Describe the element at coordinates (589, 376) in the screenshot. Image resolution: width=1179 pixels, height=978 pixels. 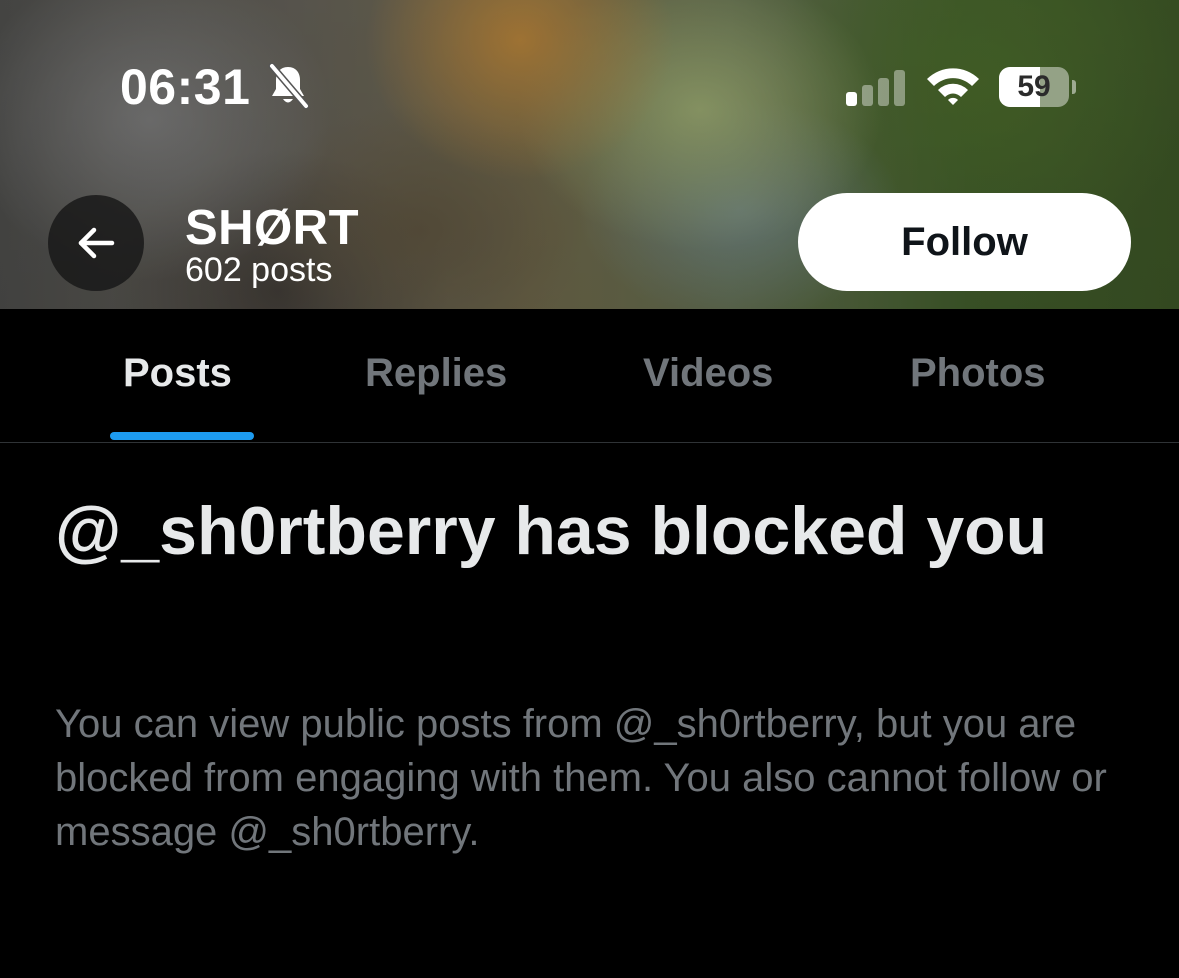
I see `profile-tabs: Posts Replies Videos Photos` at that location.